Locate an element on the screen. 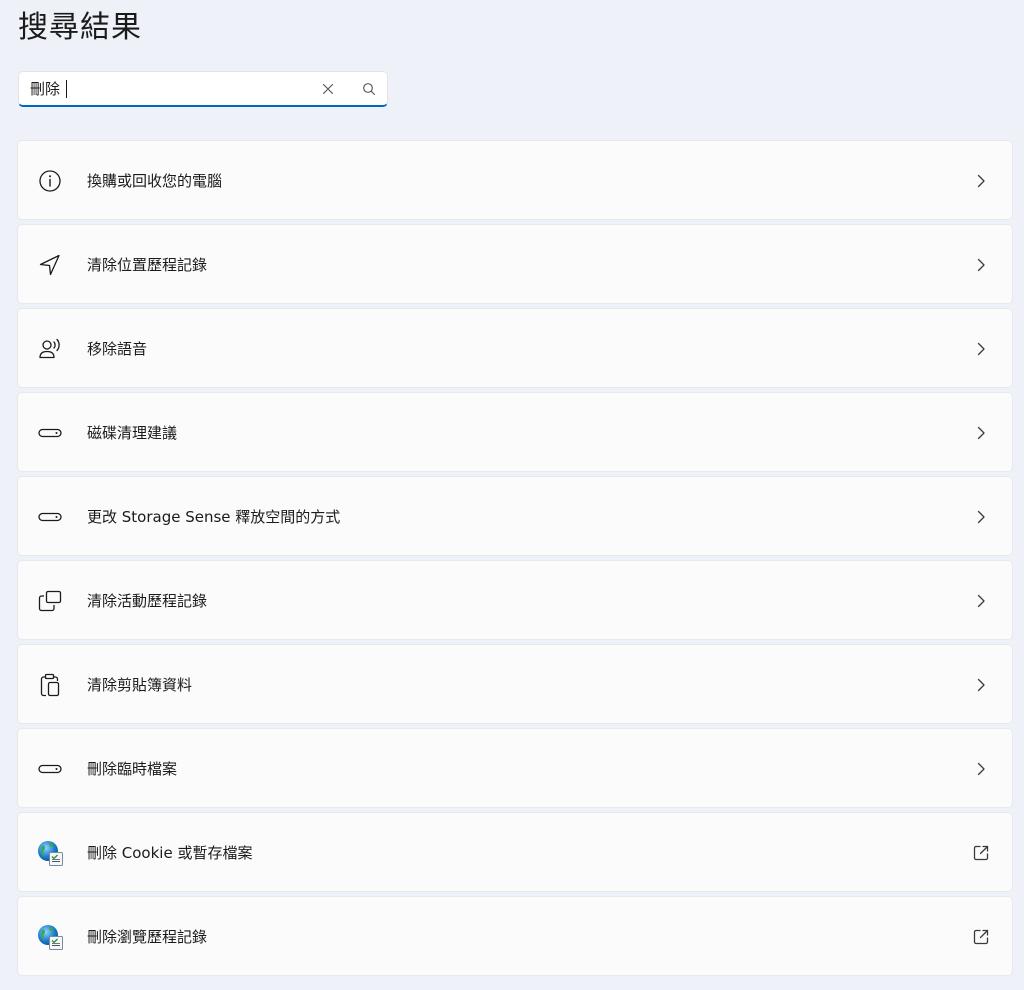  result-label: 磁碟清理建議 is located at coordinates (132, 433).